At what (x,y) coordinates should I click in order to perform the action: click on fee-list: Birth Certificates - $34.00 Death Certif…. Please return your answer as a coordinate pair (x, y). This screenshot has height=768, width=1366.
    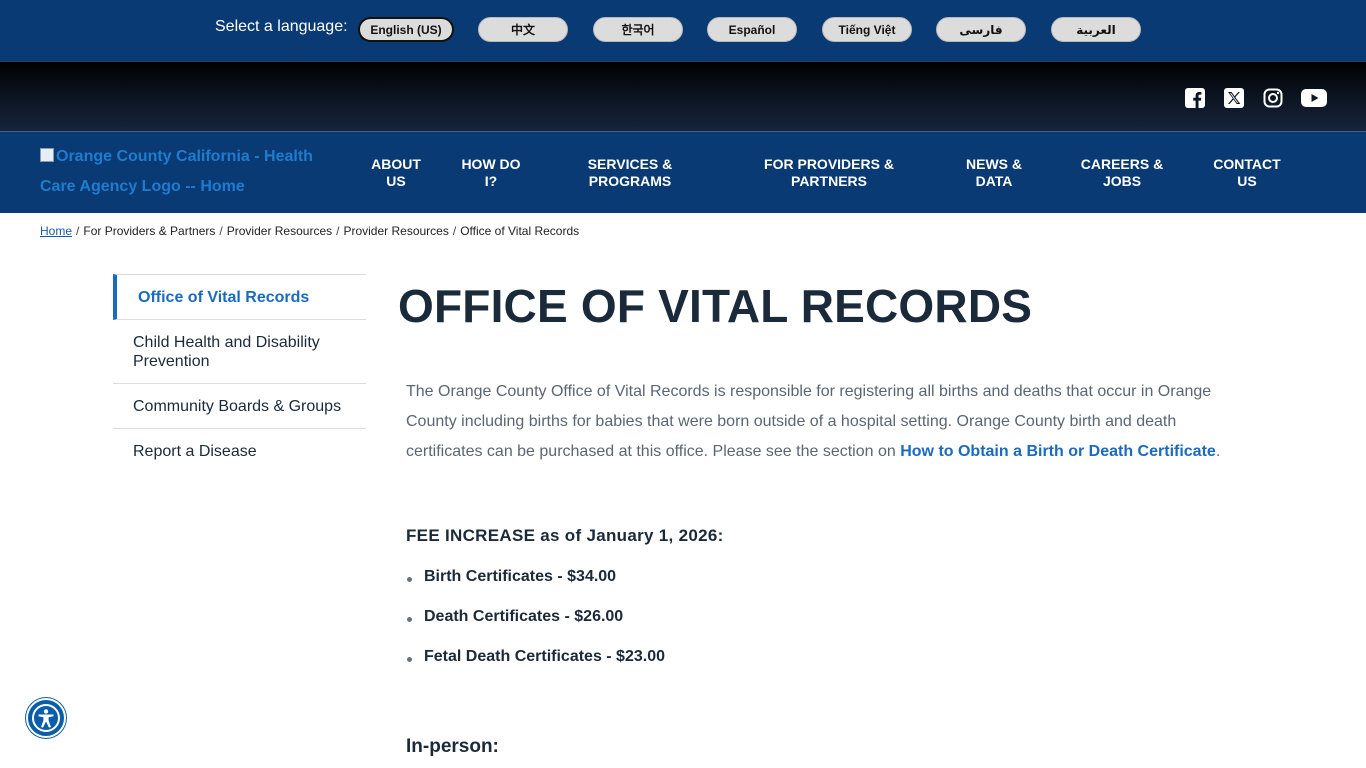
    Looking at the image, I should click on (535, 624).